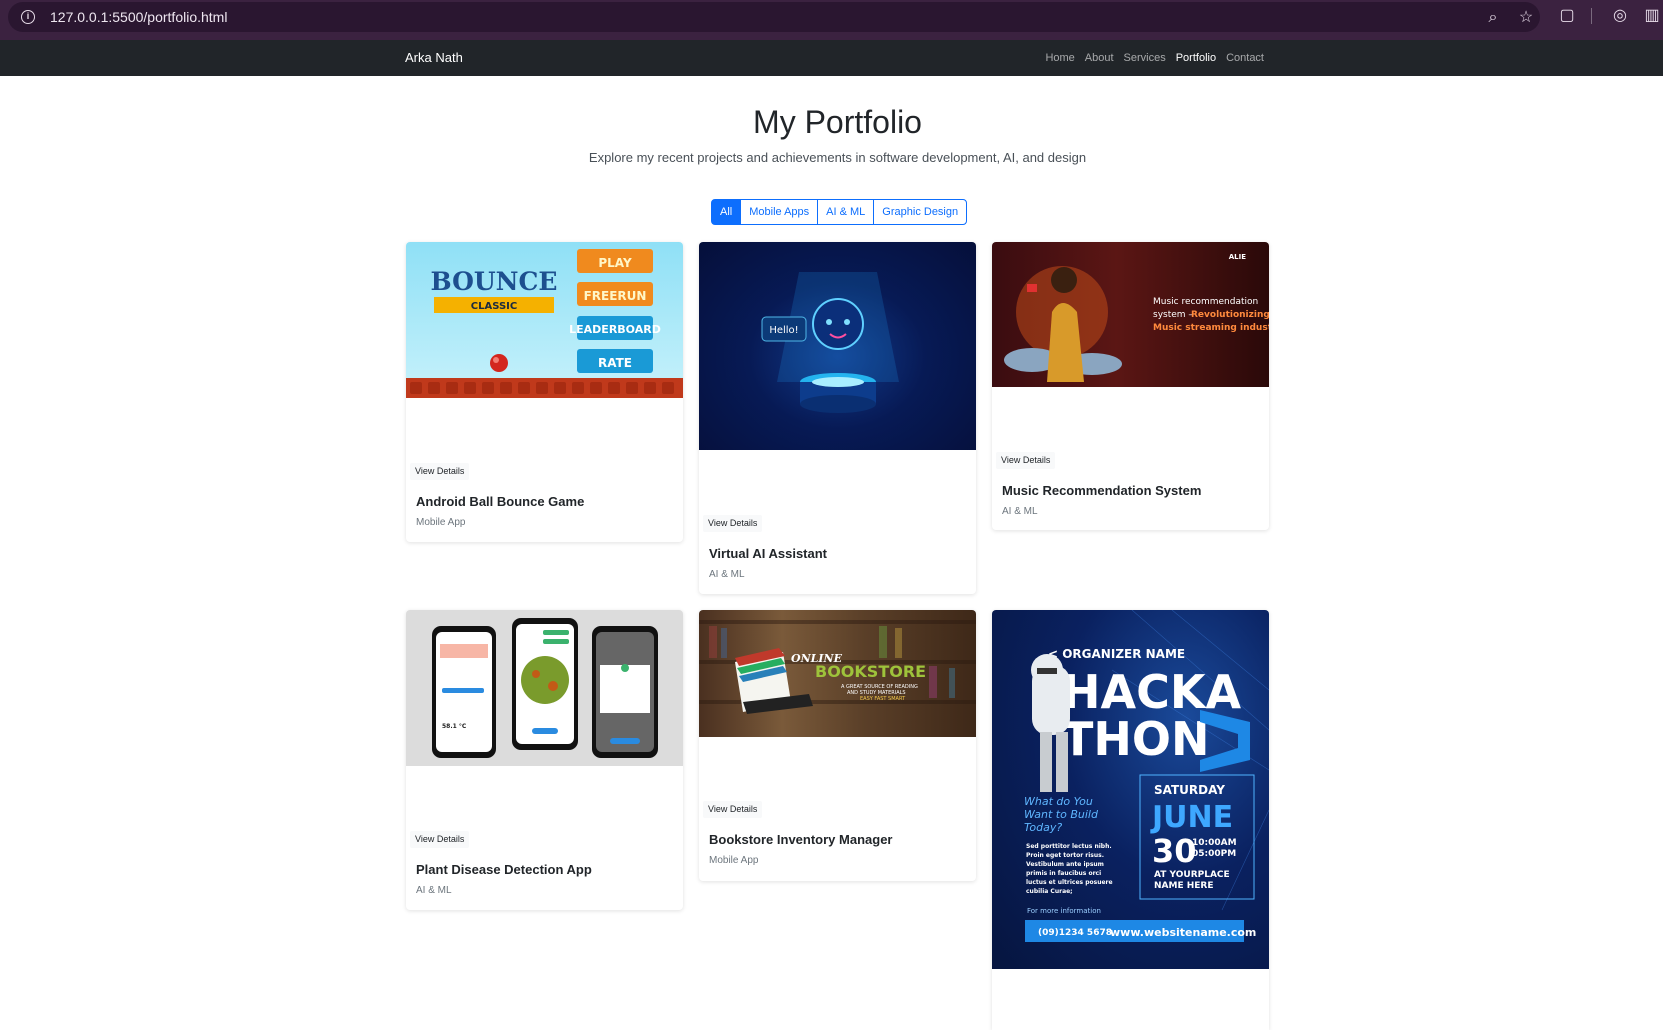  I want to click on hackathon-place1: AT YOURPLACE, so click(1192, 875).